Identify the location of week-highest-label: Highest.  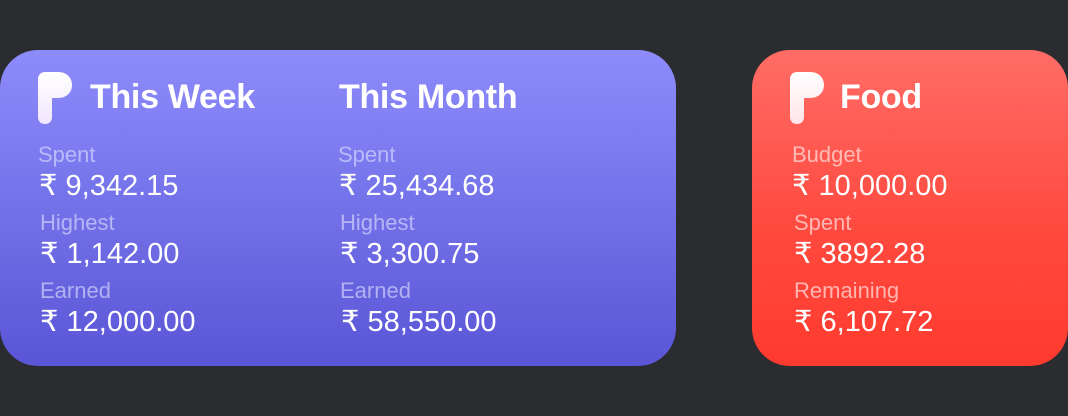
(77, 222).